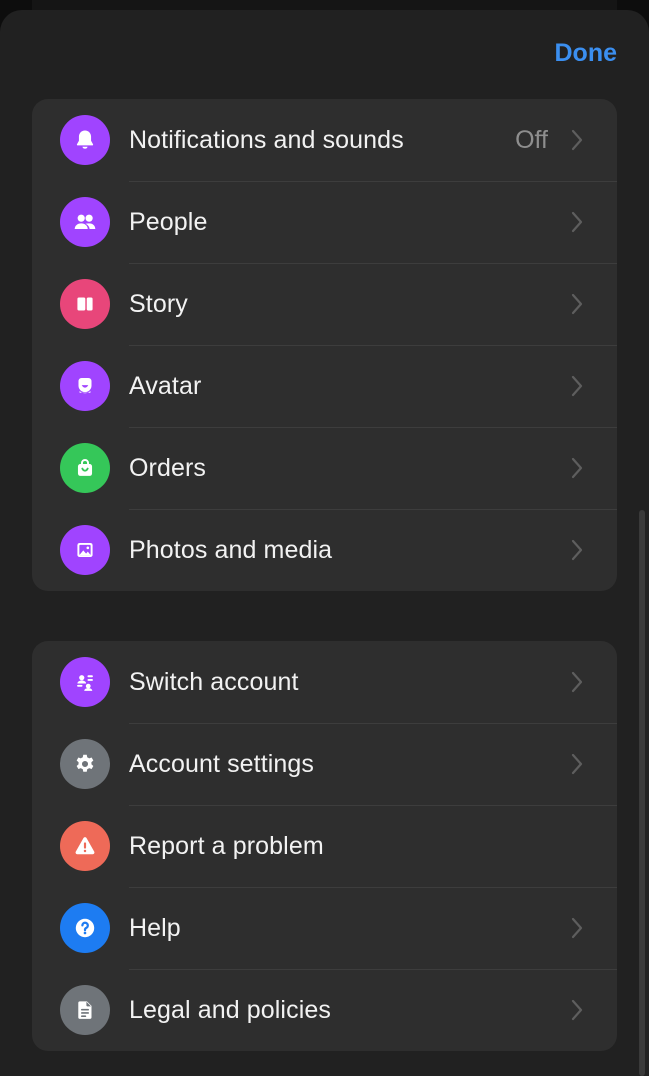 This screenshot has width=649, height=1076. I want to click on switch-account-icon, so click(85, 682).